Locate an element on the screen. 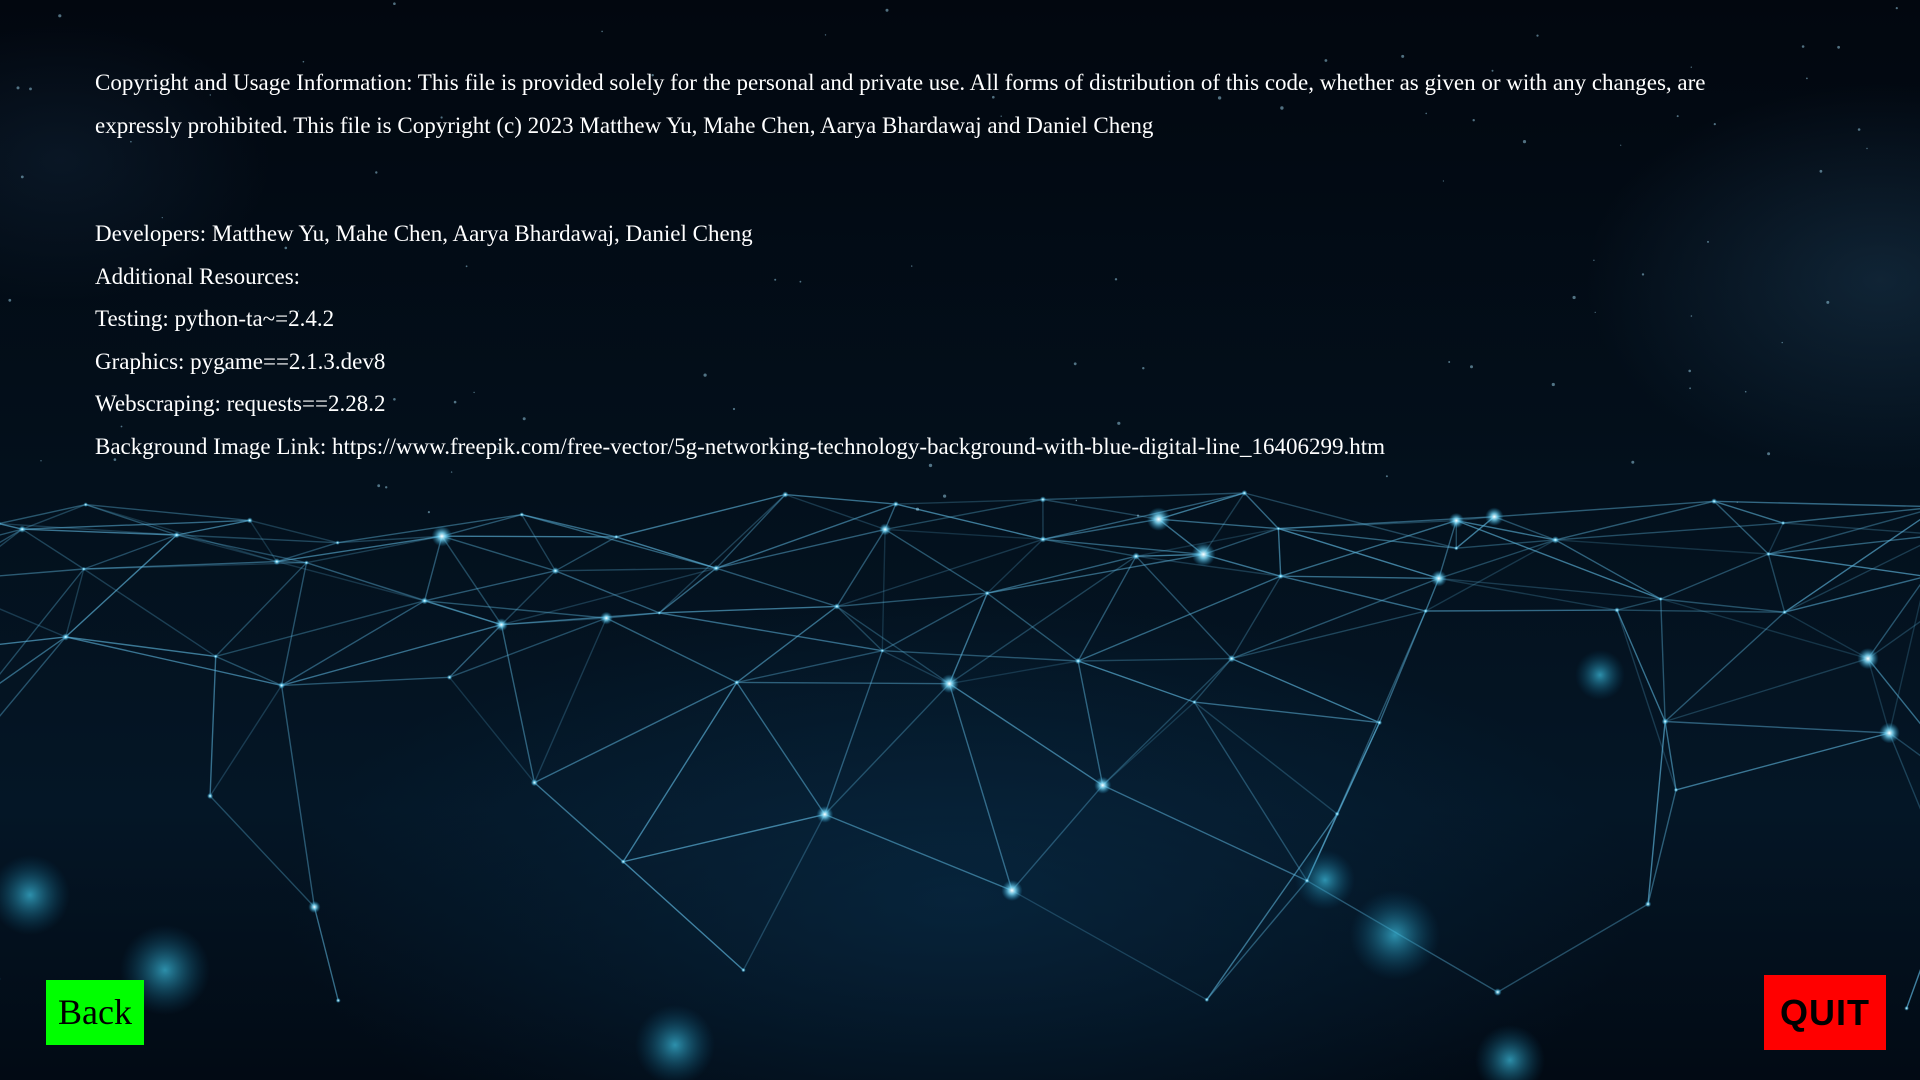  quit-button: QUIT is located at coordinates (1825, 1012).